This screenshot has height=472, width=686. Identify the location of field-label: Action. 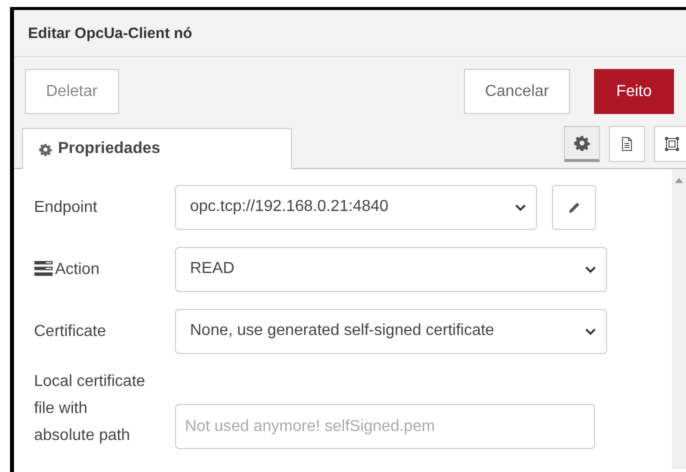
(77, 270).